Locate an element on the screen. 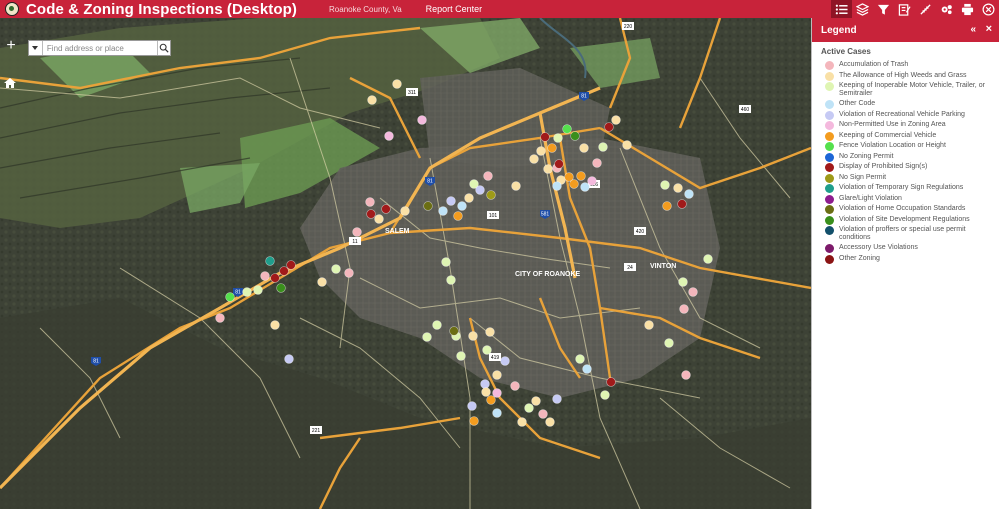  edit-button is located at coordinates (904, 9).